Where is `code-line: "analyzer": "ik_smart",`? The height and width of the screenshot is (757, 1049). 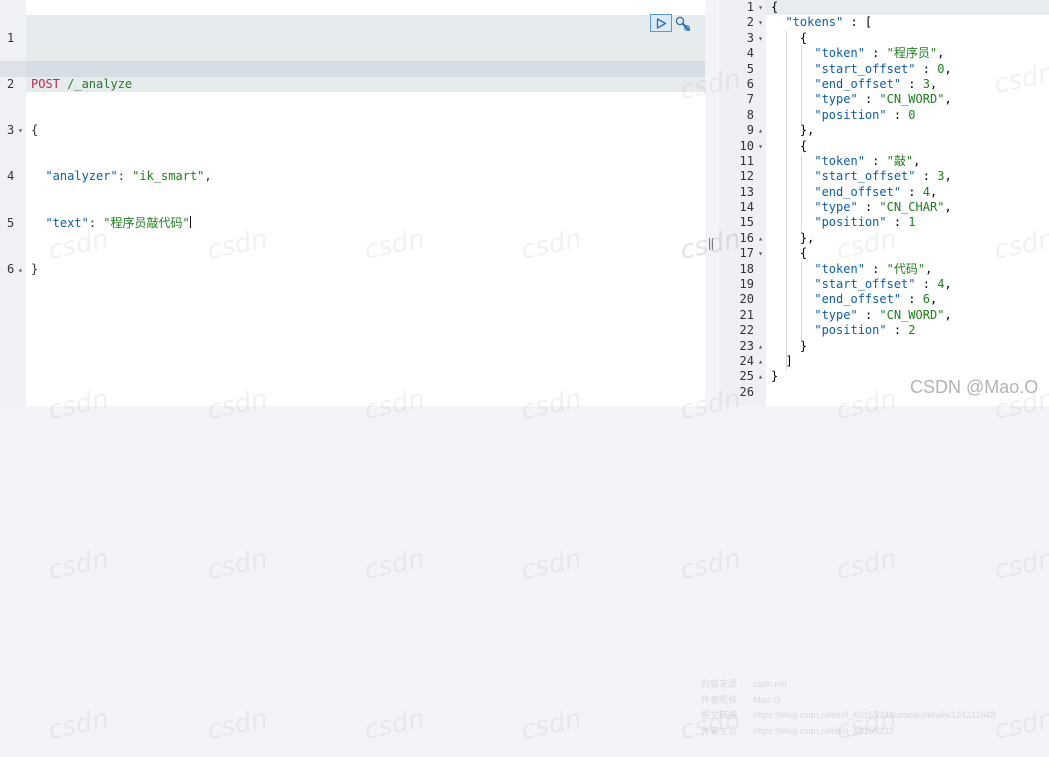
code-line: "analyzer": "ik_smart", is located at coordinates (121, 176).